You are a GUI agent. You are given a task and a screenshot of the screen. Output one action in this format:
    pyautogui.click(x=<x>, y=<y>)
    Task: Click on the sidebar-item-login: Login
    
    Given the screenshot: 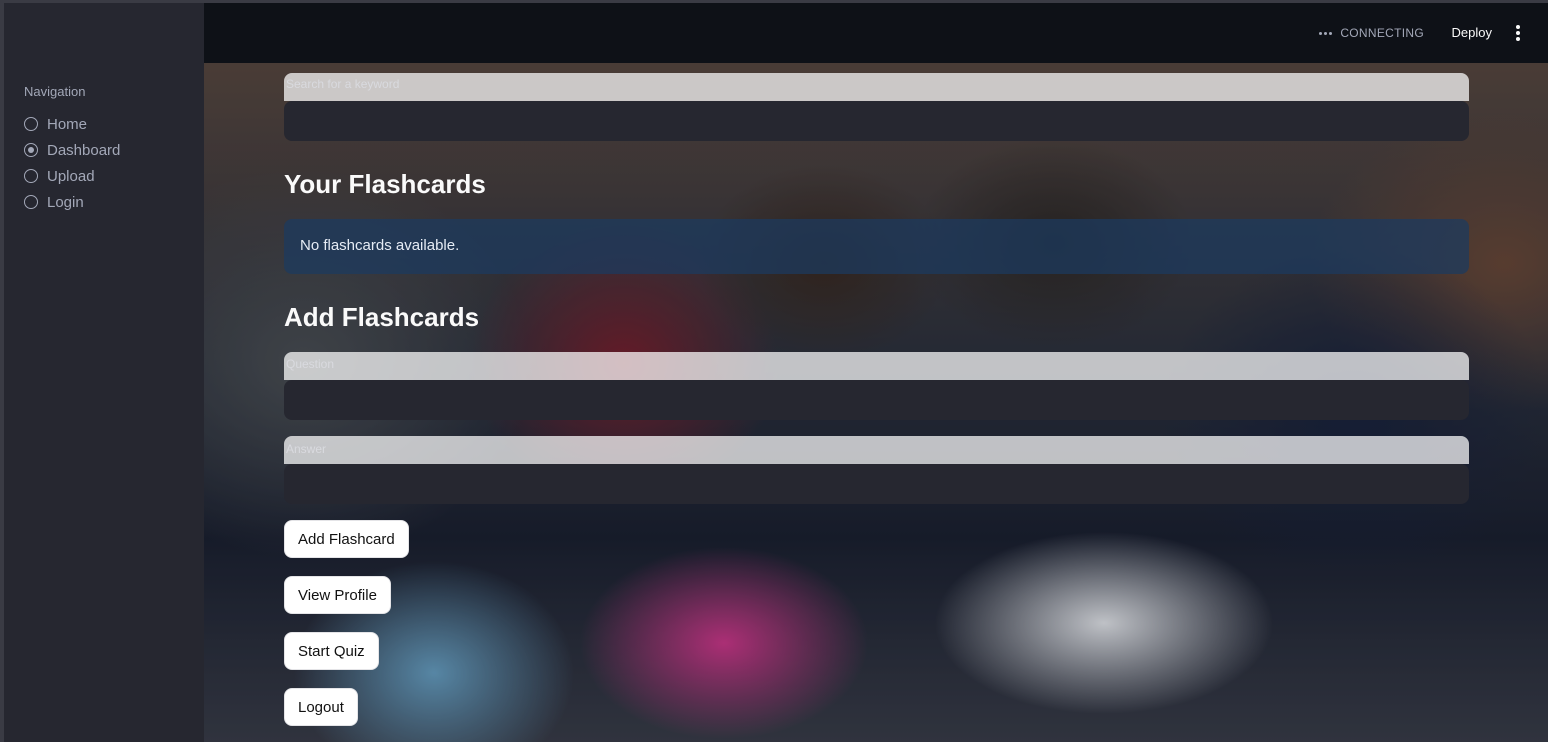 What is the action you would take?
    pyautogui.click(x=72, y=202)
    